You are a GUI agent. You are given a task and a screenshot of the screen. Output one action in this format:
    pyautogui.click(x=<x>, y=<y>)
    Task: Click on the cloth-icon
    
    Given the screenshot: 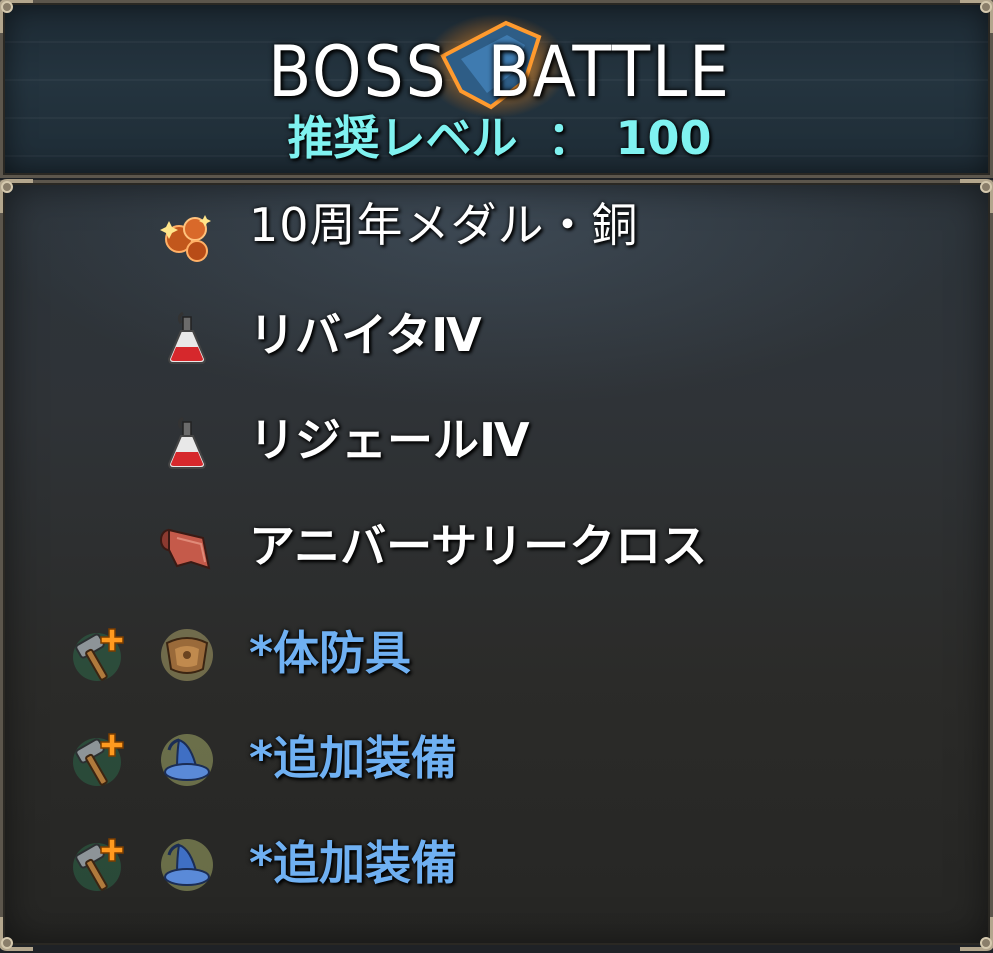 What is the action you would take?
    pyautogui.click(x=185, y=549)
    